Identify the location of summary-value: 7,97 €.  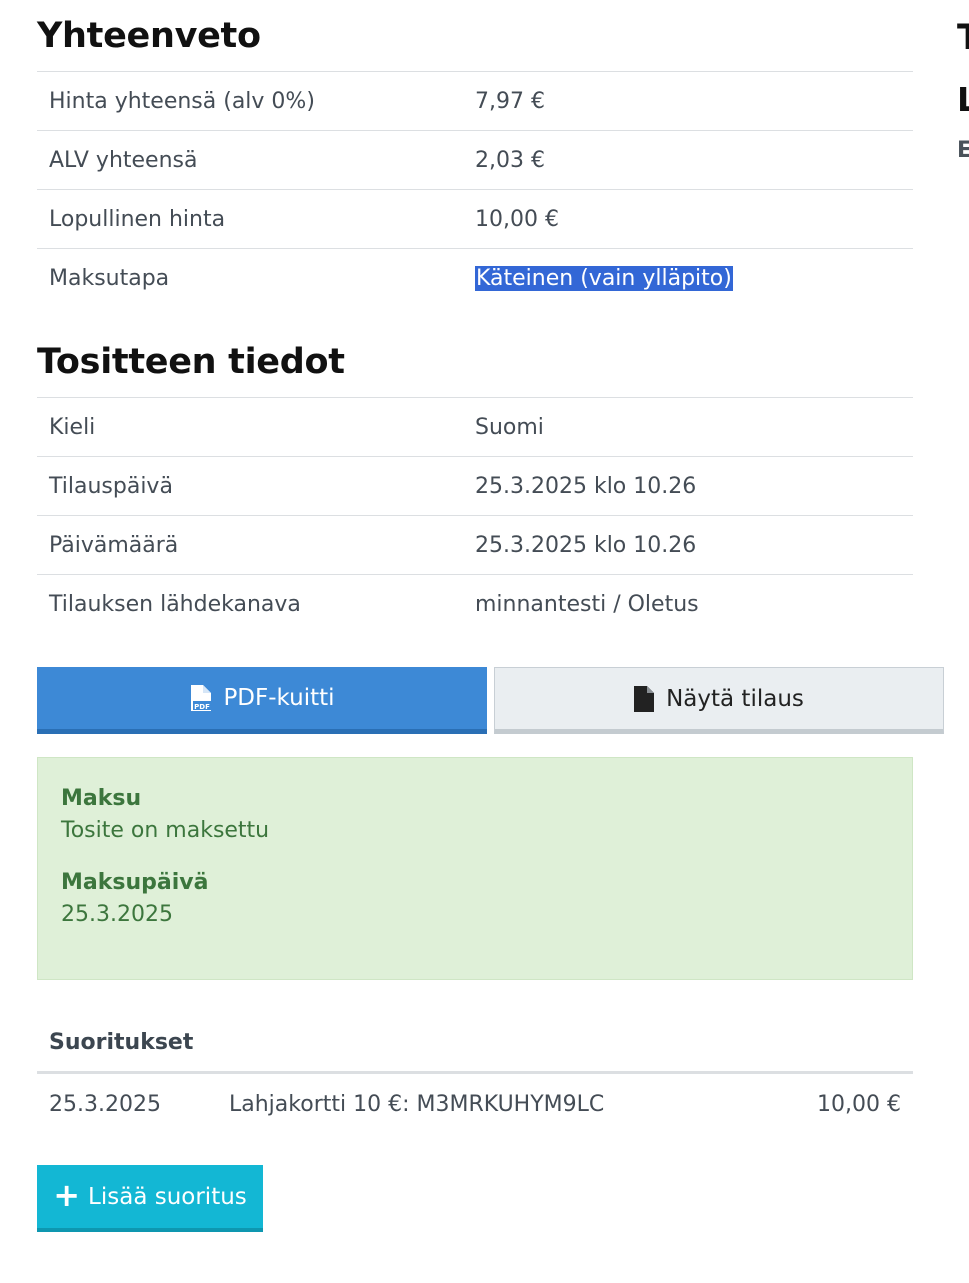
(510, 101).